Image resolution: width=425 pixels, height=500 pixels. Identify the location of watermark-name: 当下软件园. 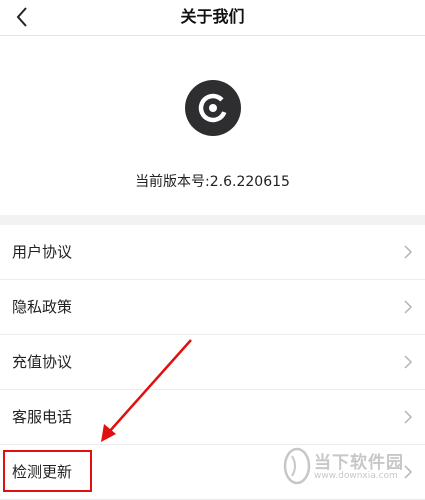
(359, 463).